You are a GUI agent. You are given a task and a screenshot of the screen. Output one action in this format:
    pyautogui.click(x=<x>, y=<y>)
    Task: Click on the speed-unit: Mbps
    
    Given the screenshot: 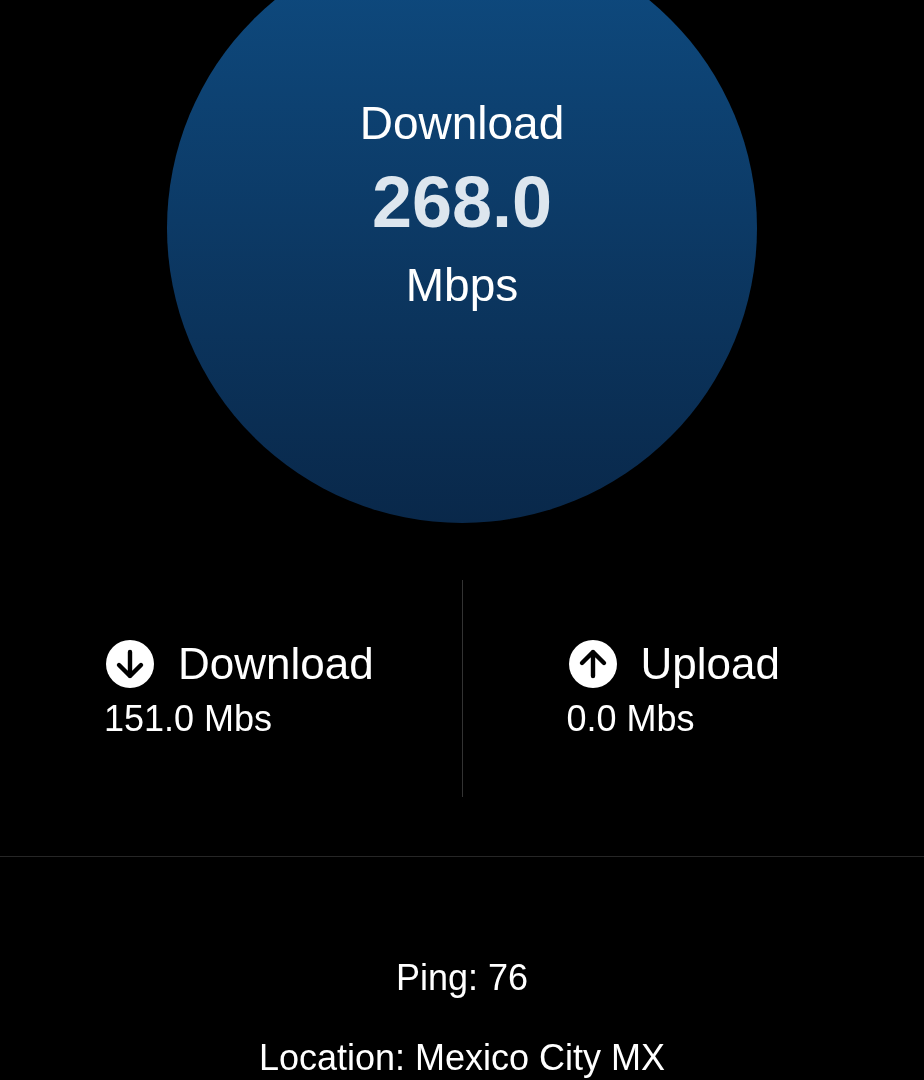 What is the action you would take?
    pyautogui.click(x=462, y=285)
    